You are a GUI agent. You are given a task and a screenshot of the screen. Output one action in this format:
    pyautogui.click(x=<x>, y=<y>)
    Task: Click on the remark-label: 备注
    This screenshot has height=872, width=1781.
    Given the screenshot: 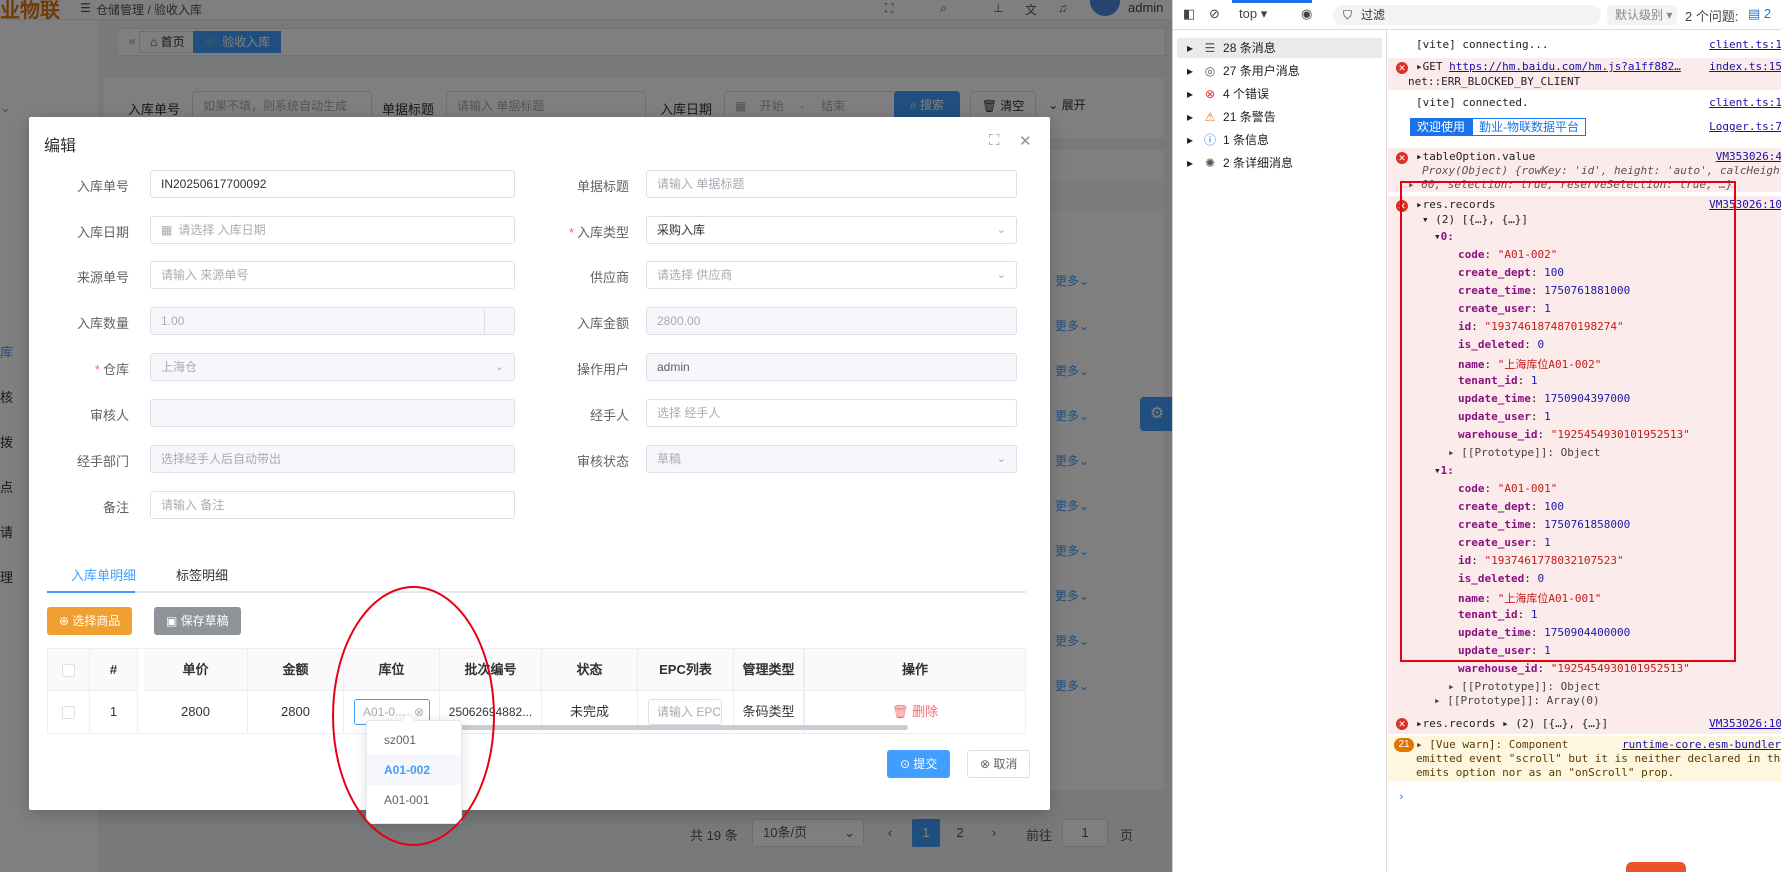 What is the action you would take?
    pyautogui.click(x=115, y=507)
    